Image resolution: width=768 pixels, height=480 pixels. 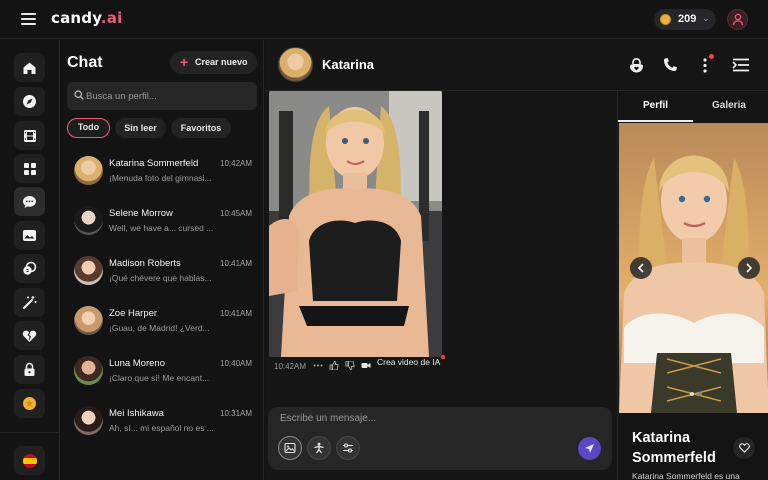 What do you see at coordinates (348, 448) in the screenshot?
I see `settings-sliders-icon` at bounding box center [348, 448].